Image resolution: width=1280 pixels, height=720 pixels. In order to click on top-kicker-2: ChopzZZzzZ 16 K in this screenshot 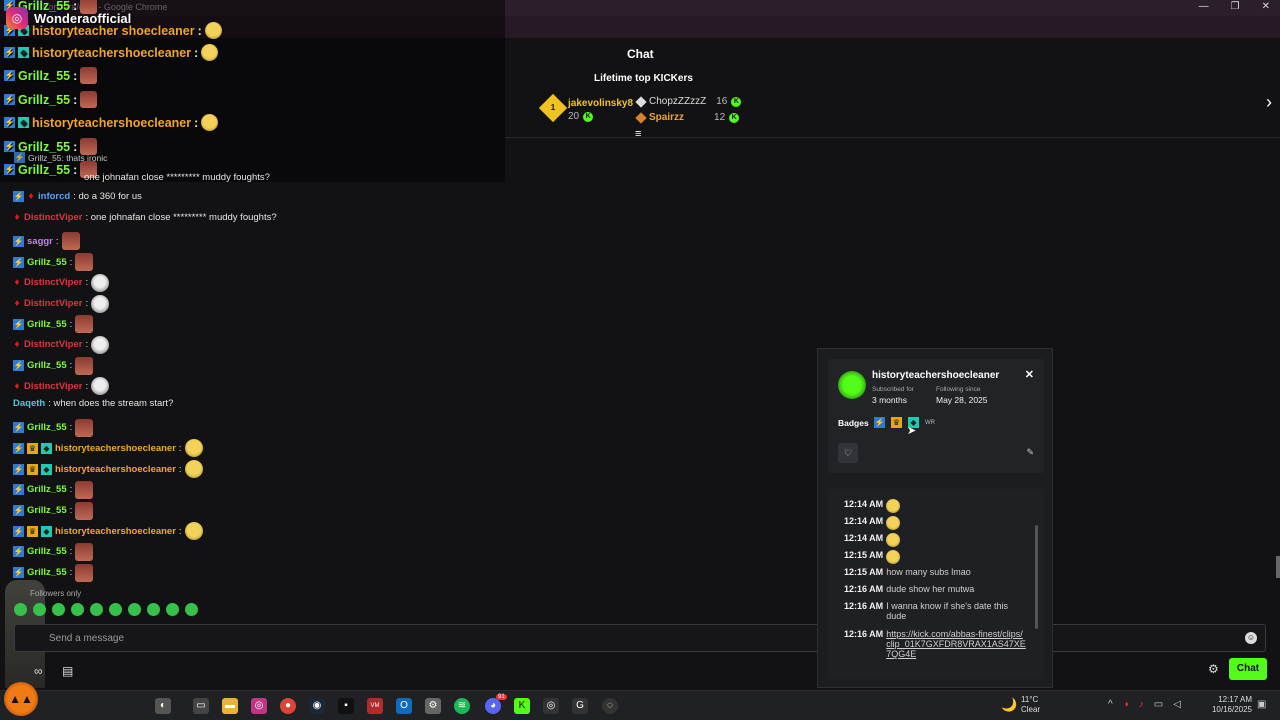, I will do `click(688, 101)`.